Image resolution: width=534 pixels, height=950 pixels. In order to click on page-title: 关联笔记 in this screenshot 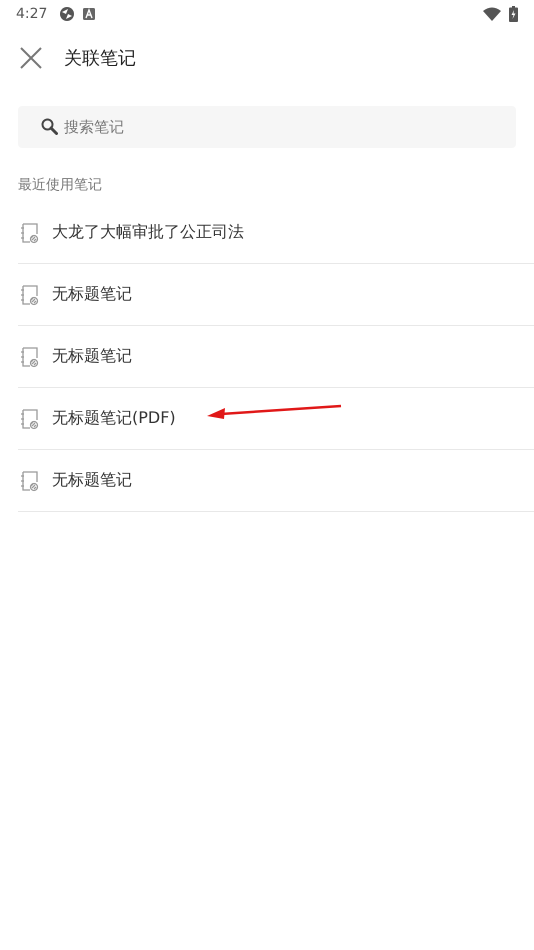, I will do `click(100, 58)`.